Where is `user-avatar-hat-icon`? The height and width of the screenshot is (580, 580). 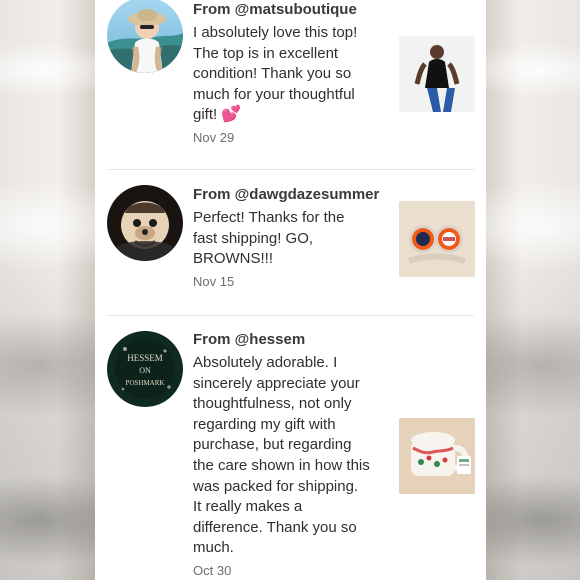 user-avatar-hat-icon is located at coordinates (145, 36).